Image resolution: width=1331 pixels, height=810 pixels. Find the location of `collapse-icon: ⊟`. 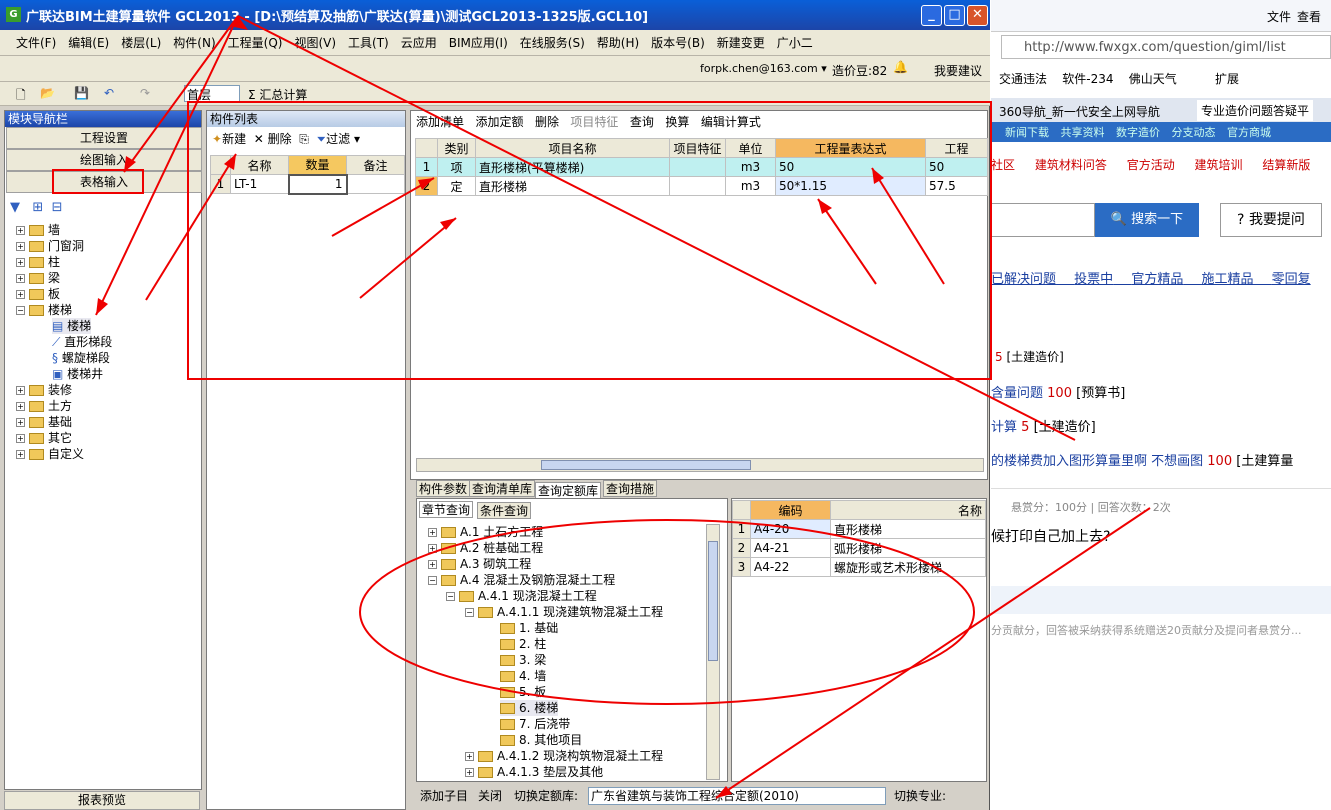

collapse-icon: ⊟ is located at coordinates (57, 207).